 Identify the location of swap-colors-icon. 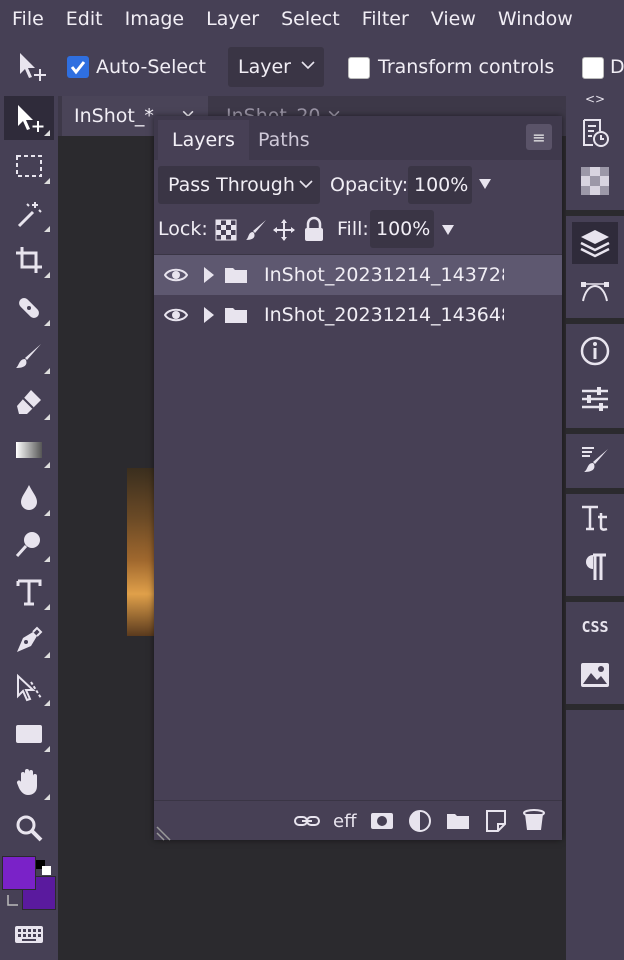
(13, 899).